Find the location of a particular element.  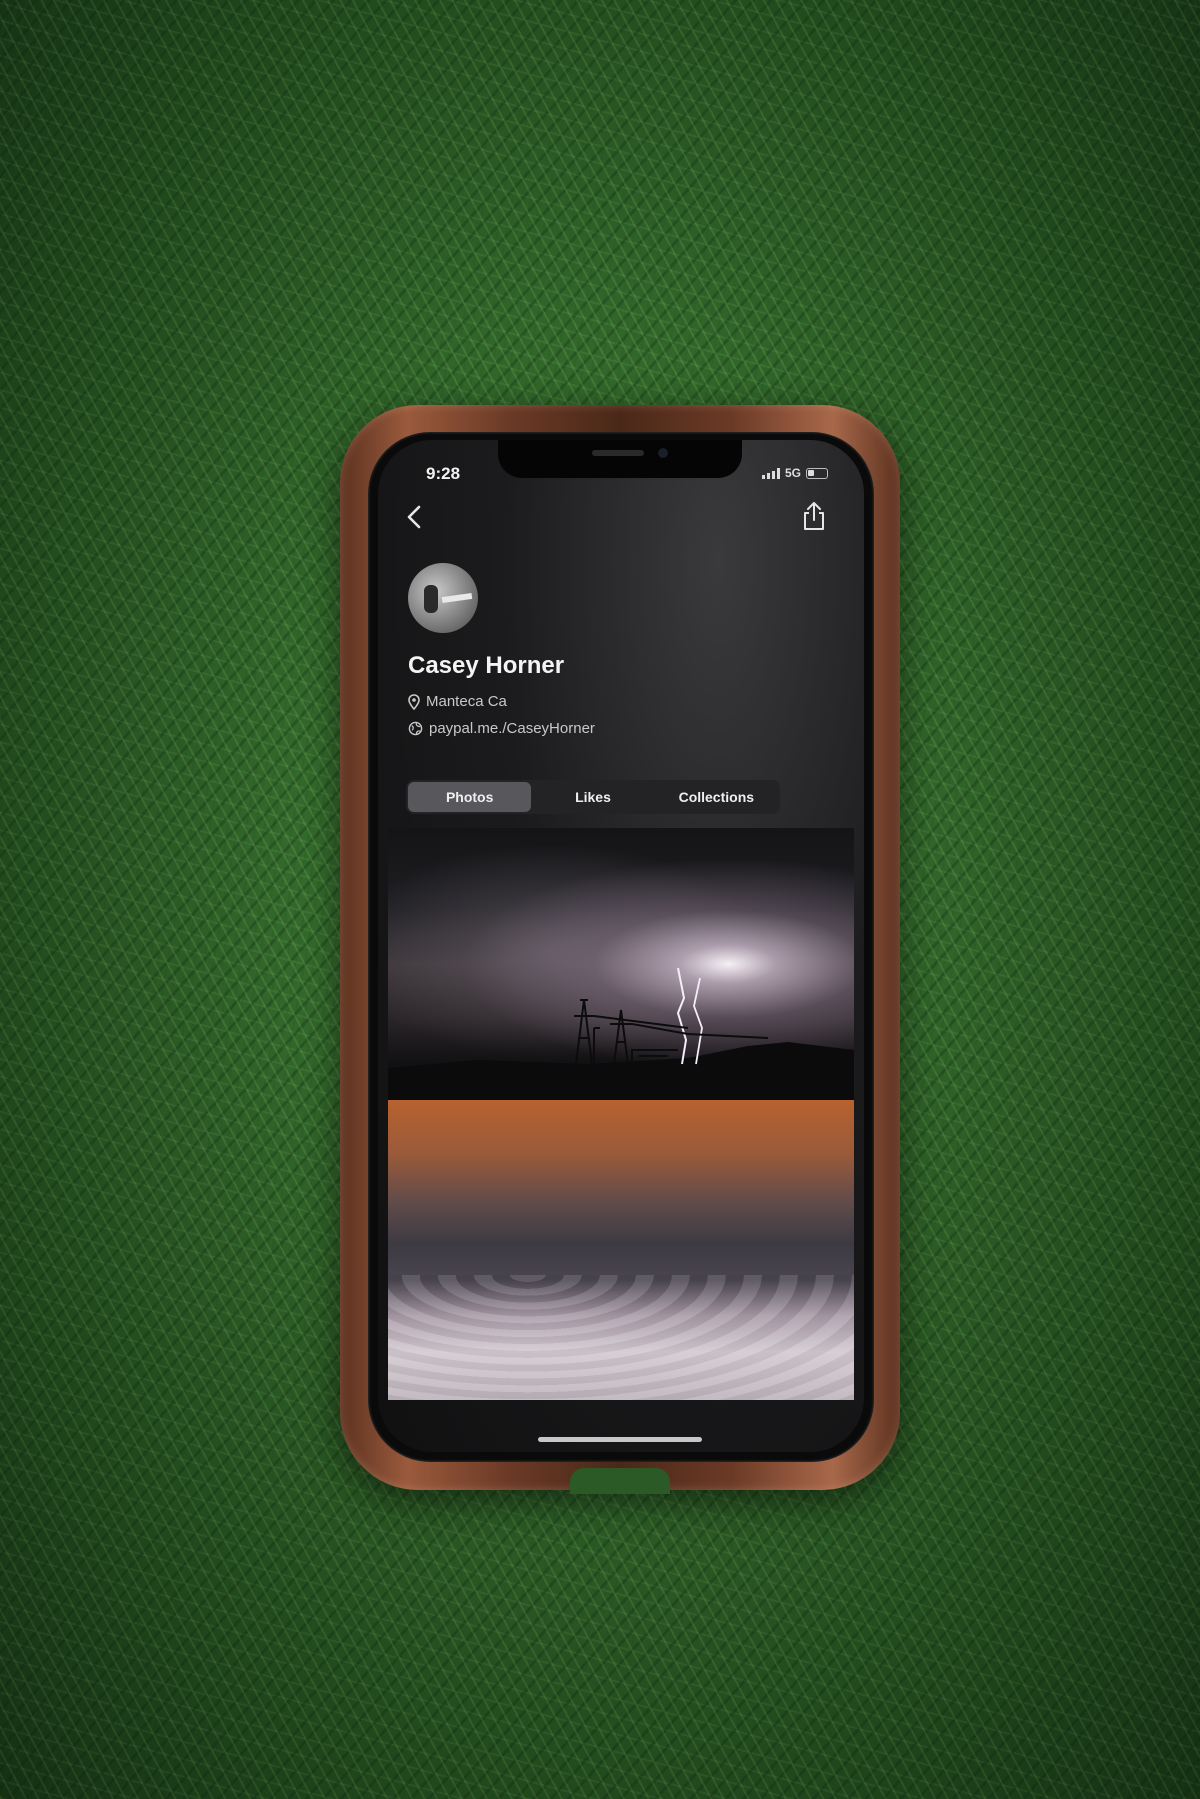

share-button is located at coordinates (814, 516).